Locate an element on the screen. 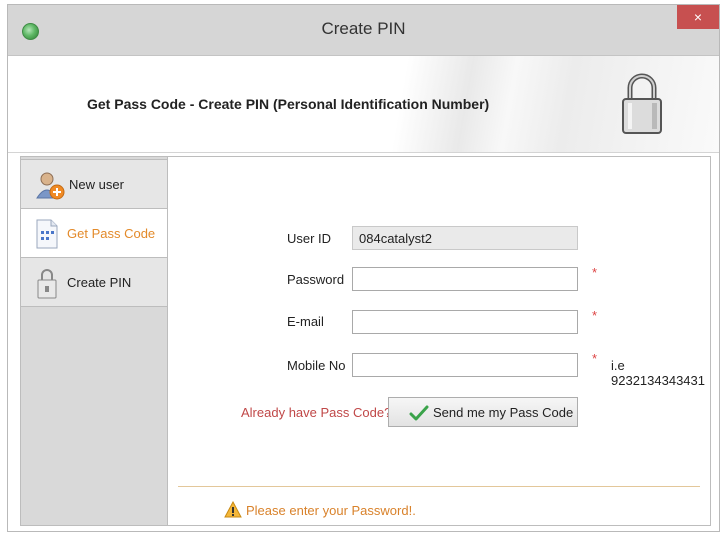 Image resolution: width=728 pixels, height=538 pixels. user-id-field is located at coordinates (465, 238).